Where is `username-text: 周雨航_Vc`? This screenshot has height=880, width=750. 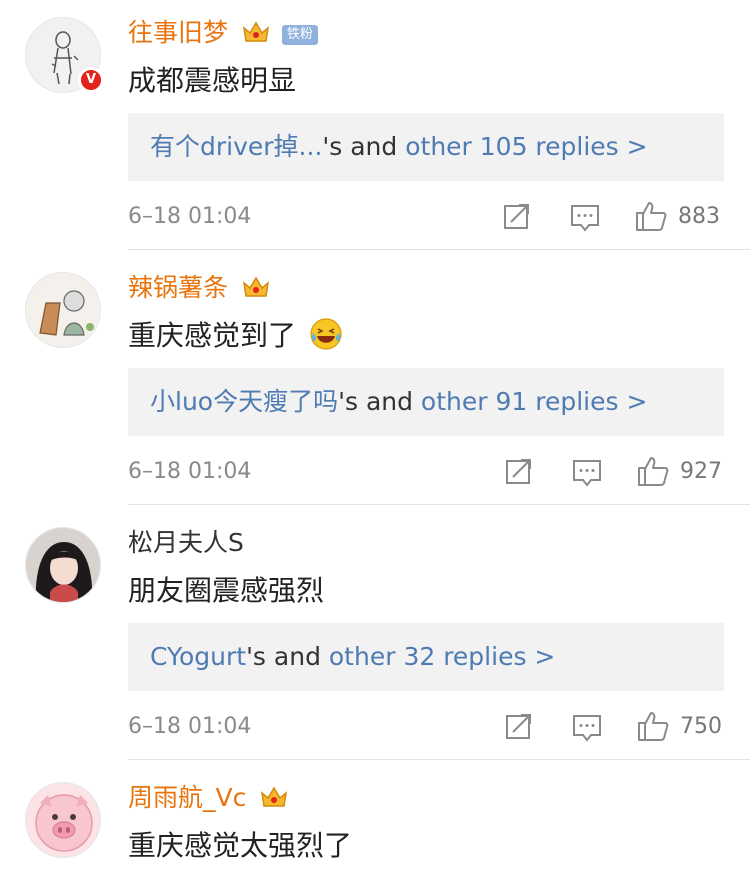 username-text: 周雨航_Vc is located at coordinates (187, 797).